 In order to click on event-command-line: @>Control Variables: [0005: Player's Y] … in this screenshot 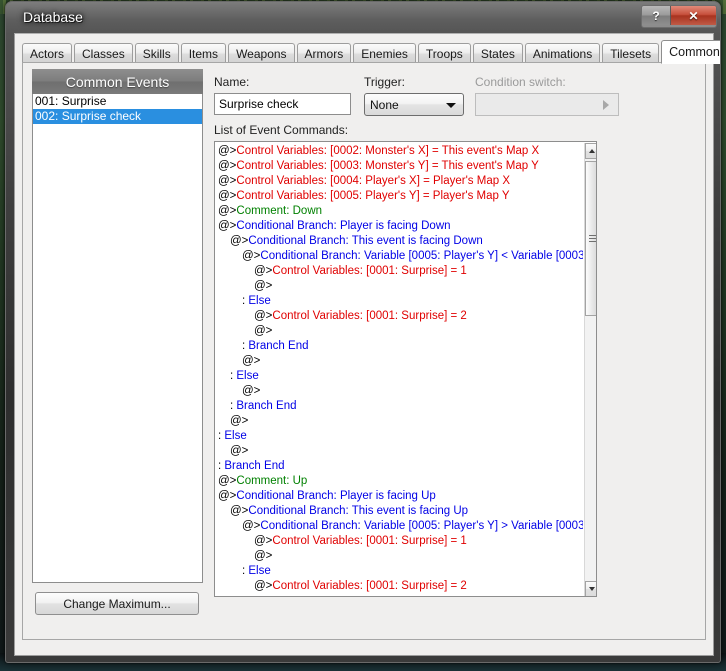, I will do `click(399, 196)`.